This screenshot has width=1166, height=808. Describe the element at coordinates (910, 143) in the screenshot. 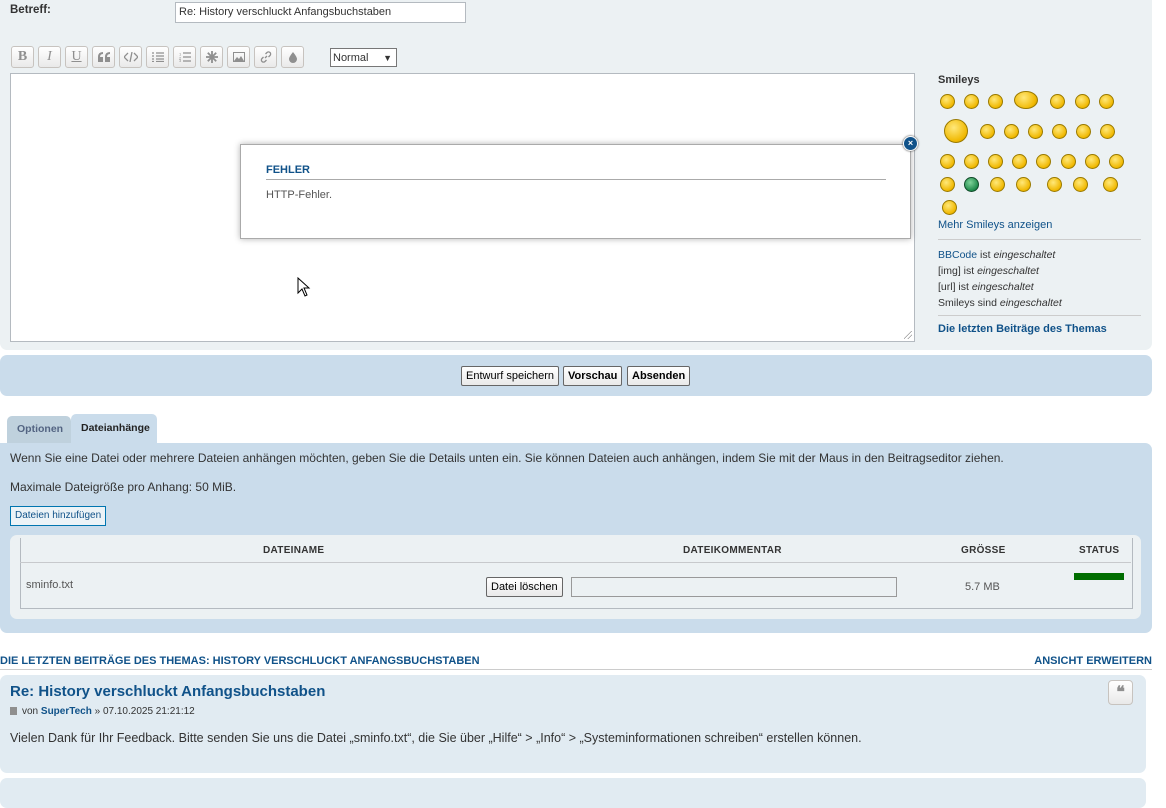

I see `close-icon: ×` at that location.